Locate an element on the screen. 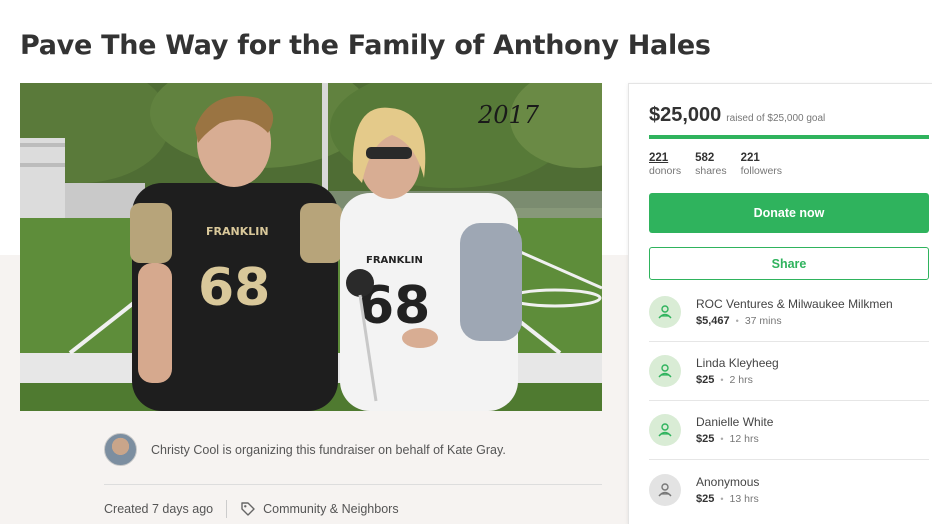  progress-bar is located at coordinates (789, 137).